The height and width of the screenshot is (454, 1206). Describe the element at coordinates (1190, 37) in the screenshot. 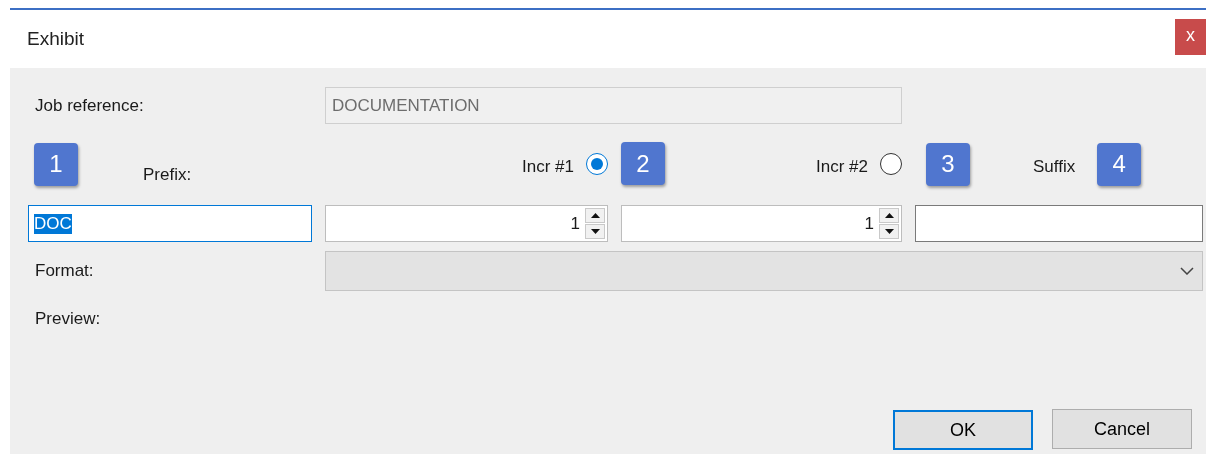

I see `close-button: x` at that location.